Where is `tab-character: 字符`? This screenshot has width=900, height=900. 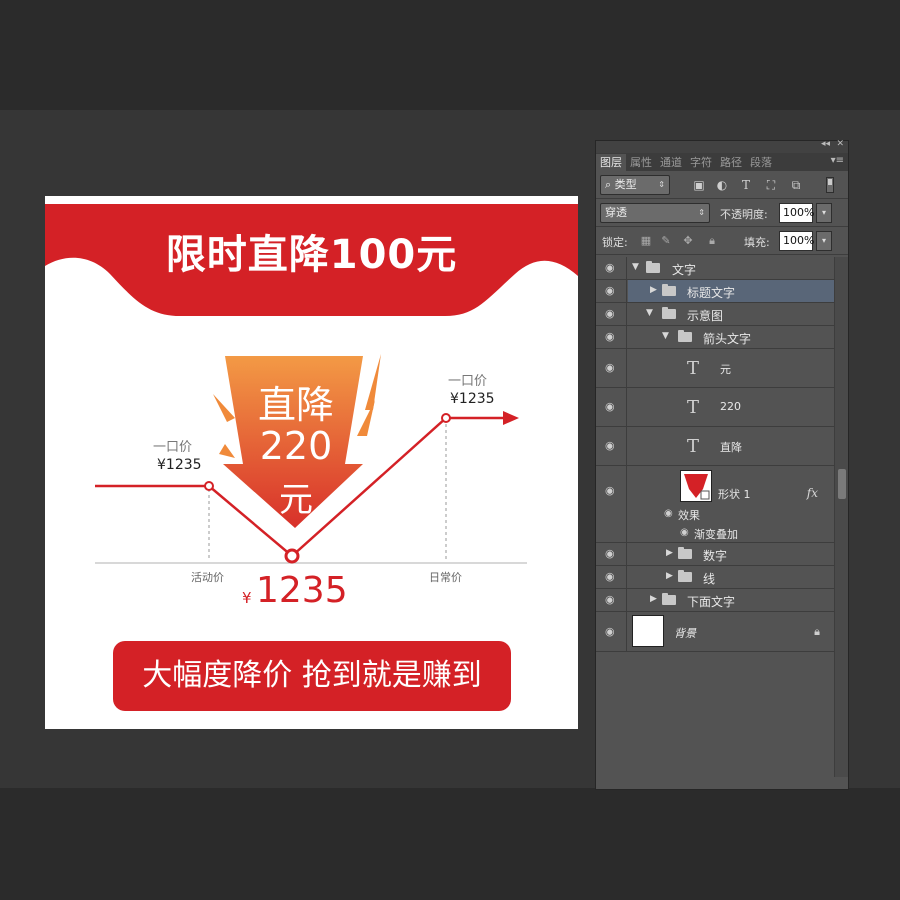
tab-character: 字符 is located at coordinates (701, 162).